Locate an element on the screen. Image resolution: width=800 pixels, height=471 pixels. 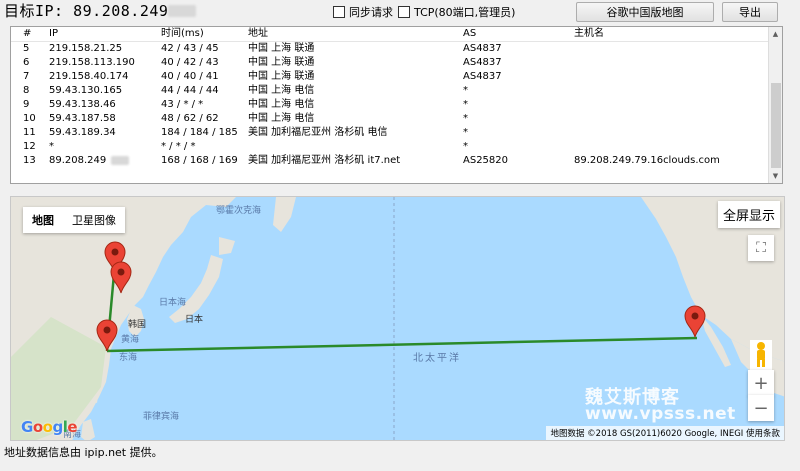
cell-index: 12 is located at coordinates (29, 146).